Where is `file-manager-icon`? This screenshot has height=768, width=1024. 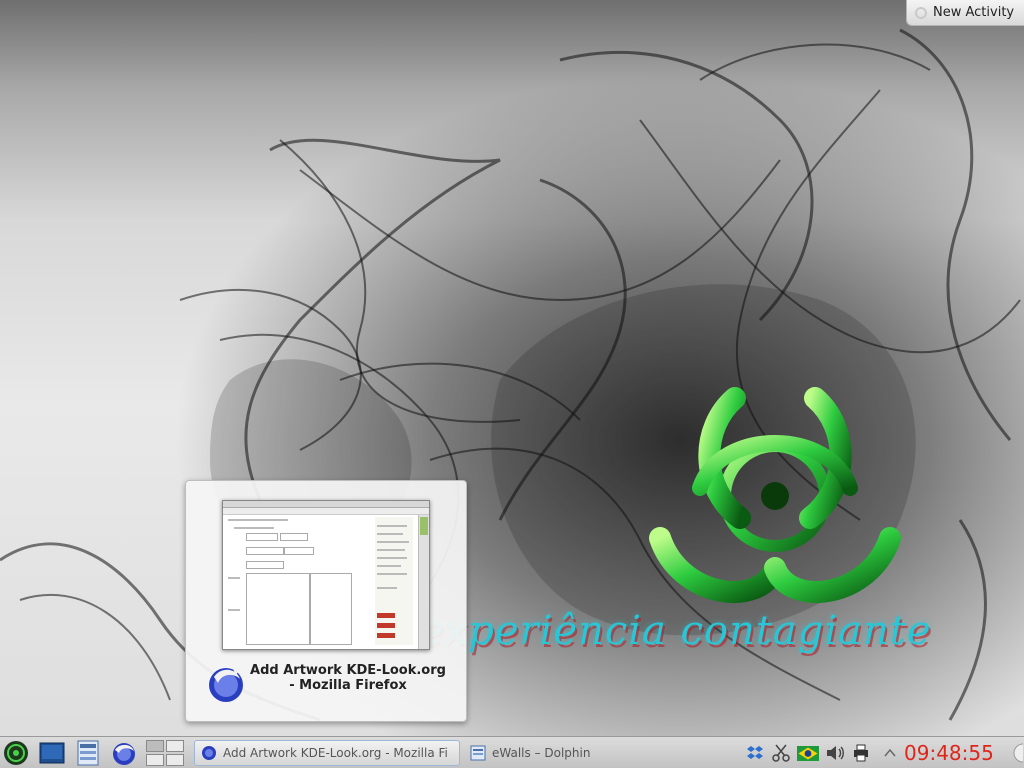
file-manager-icon is located at coordinates (88, 753).